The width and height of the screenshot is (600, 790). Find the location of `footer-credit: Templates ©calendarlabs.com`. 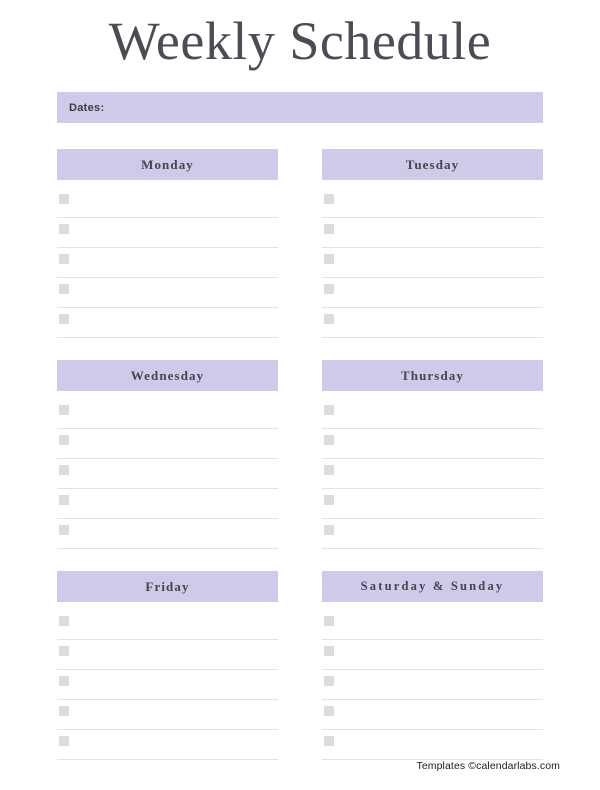

footer-credit: Templates ©calendarlabs.com is located at coordinates (488, 766).